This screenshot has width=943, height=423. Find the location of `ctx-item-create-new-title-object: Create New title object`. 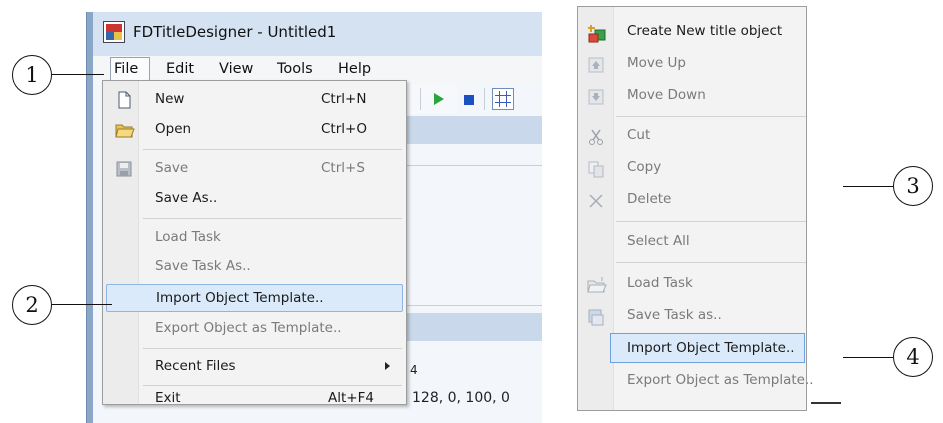

ctx-item-create-new-title-object: Create New title object is located at coordinates (692, 32).